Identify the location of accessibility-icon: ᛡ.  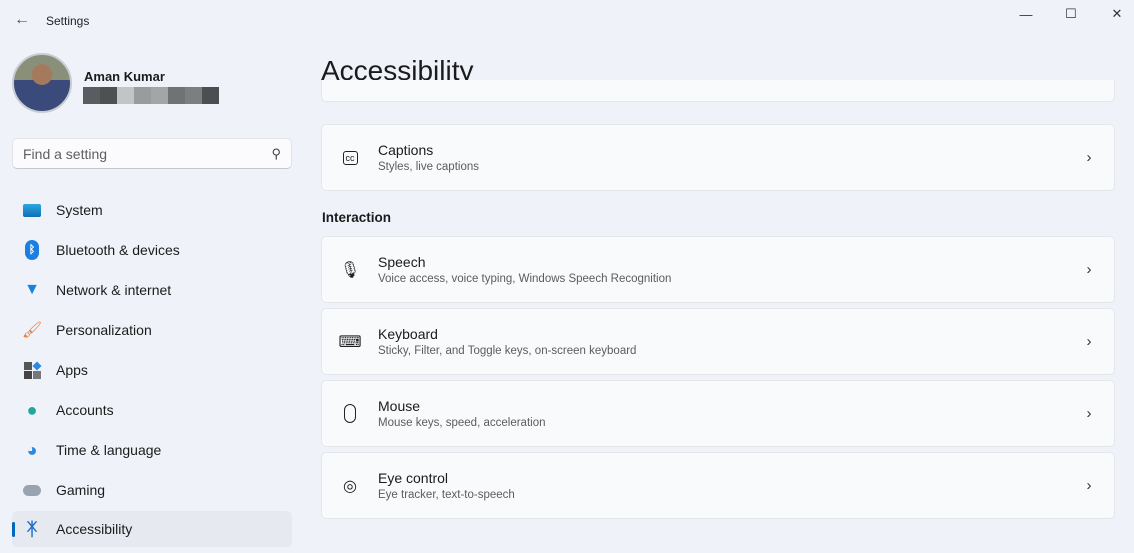
(32, 528).